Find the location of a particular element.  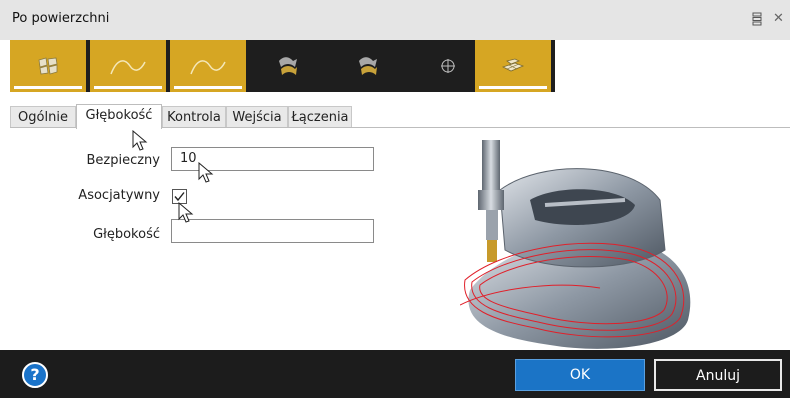

tool-grid-plane is located at coordinates (513, 66).